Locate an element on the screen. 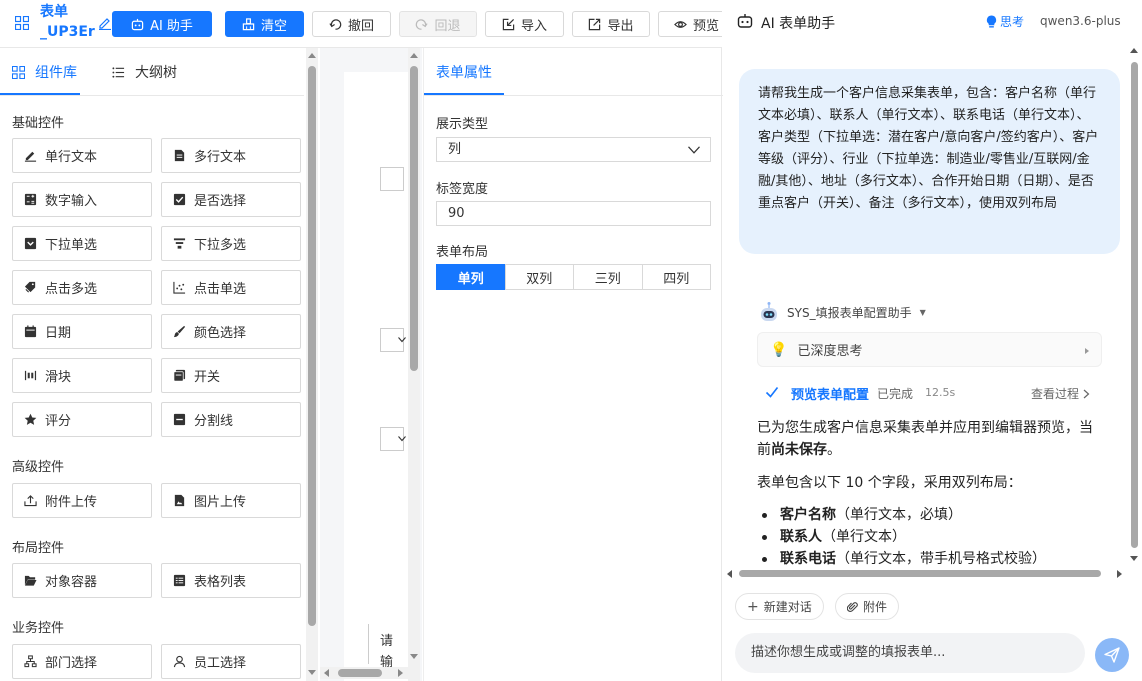  comp-label: 分割线 is located at coordinates (214, 421).